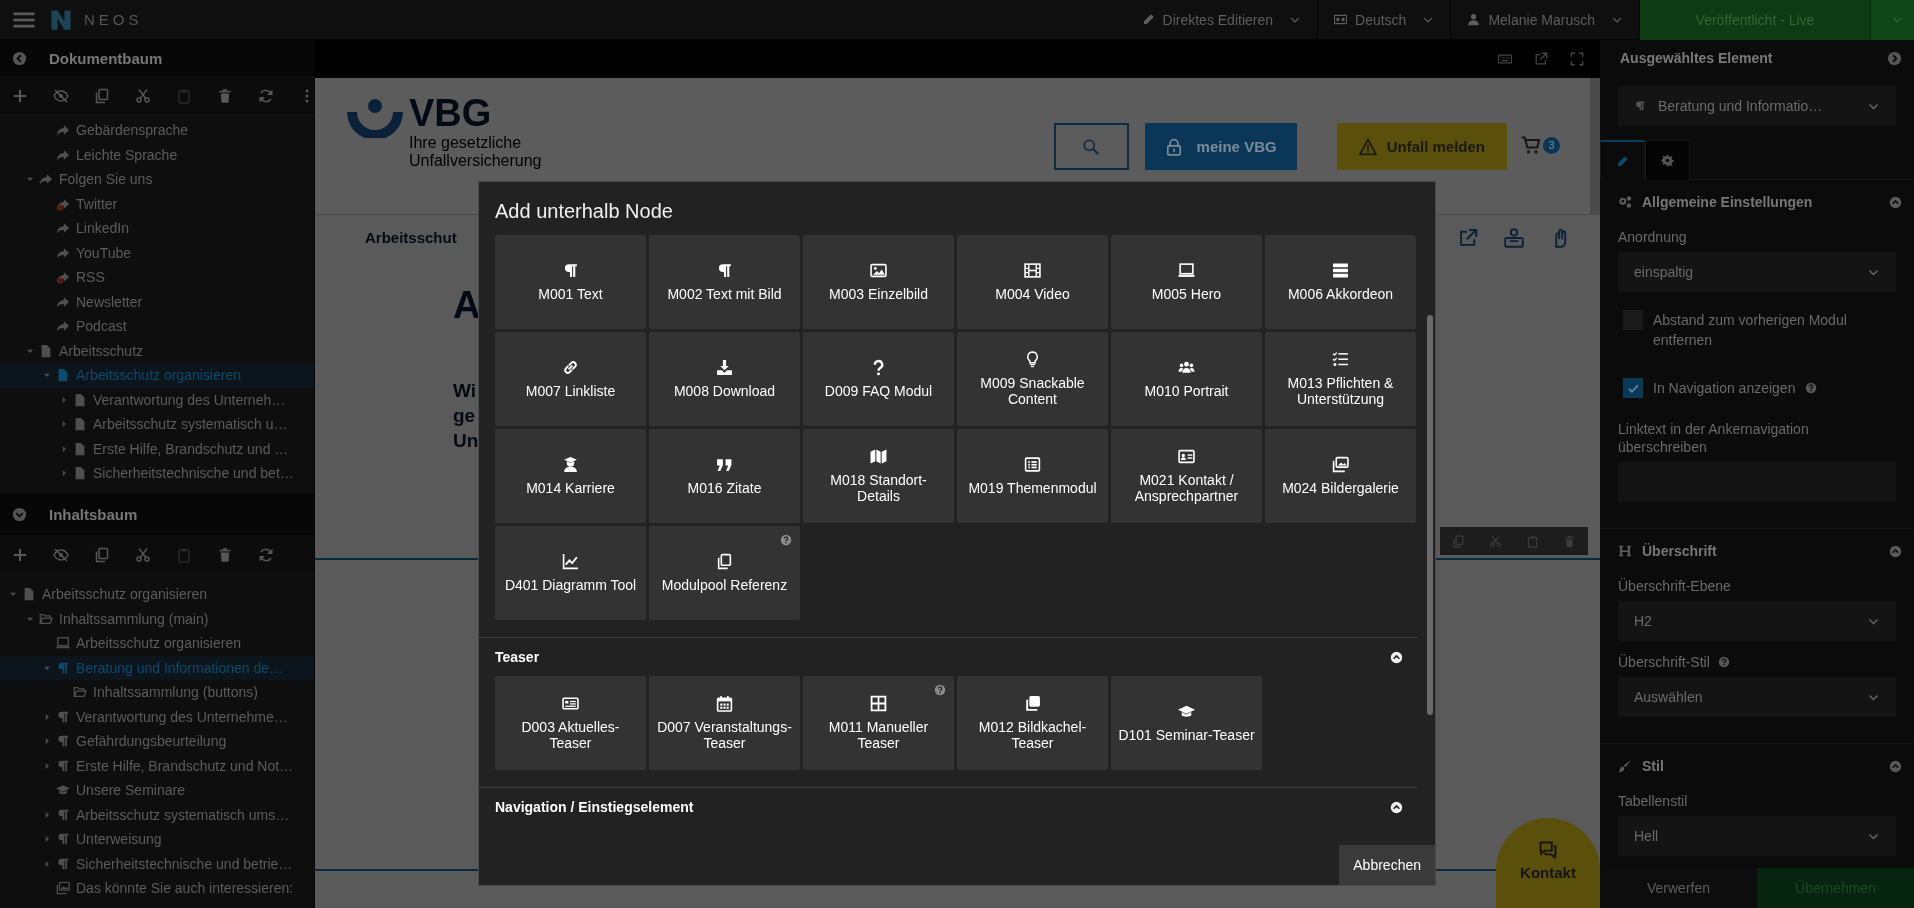 This screenshot has width=1914, height=908. Describe the element at coordinates (157, 130) in the screenshot. I see `tree-item: Gebärdensprache` at that location.